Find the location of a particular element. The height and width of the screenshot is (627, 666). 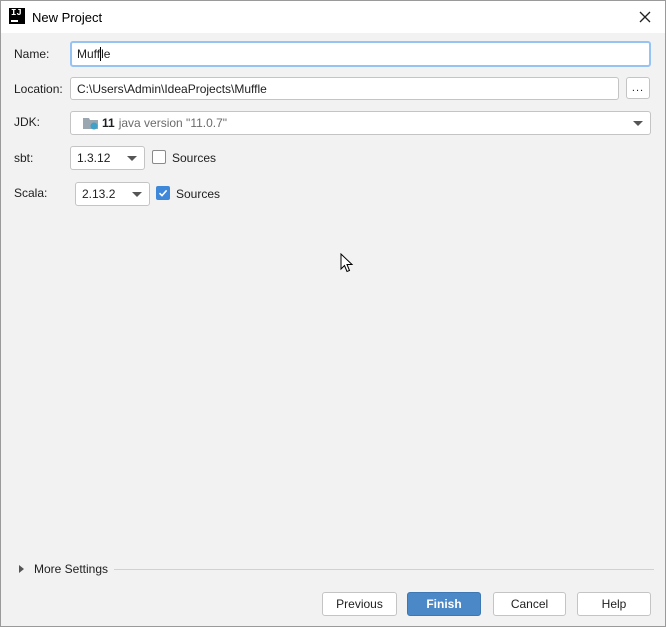

close-button is located at coordinates (645, 17).